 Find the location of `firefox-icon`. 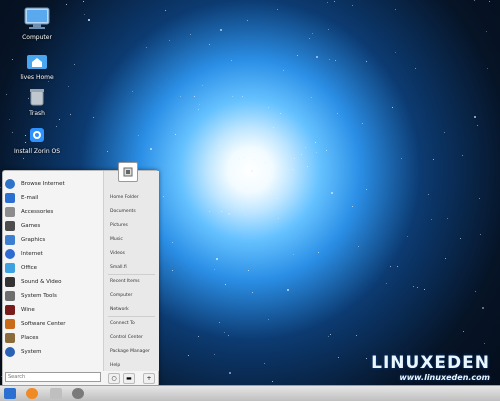

firefox-icon is located at coordinates (32, 393).